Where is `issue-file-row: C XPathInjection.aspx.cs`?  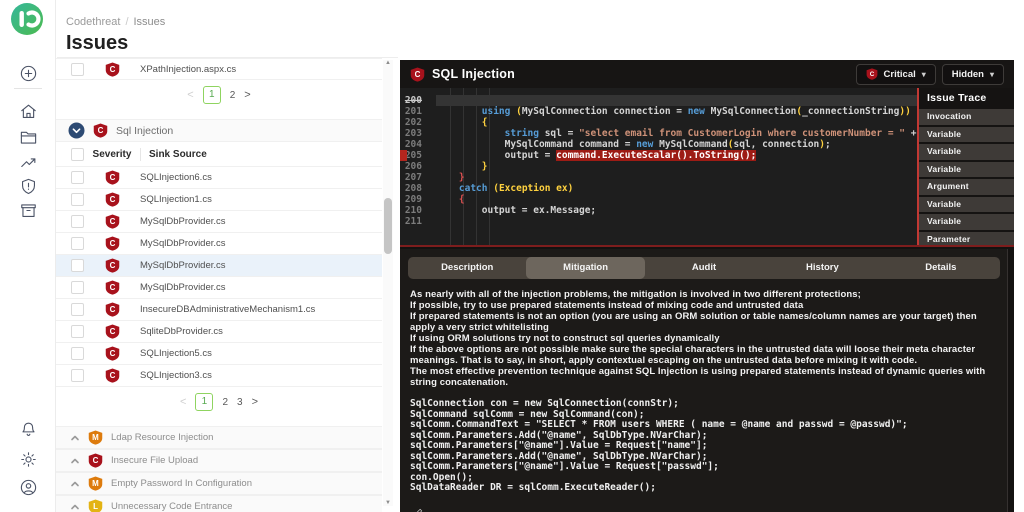
issue-file-row: C XPathInjection.aspx.cs is located at coordinates (219, 69).